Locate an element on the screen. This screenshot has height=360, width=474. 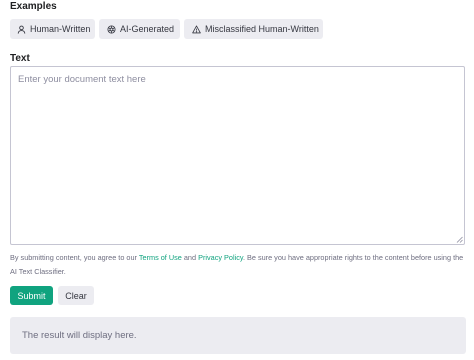
action-buttons: Submit Clear is located at coordinates (52, 295).